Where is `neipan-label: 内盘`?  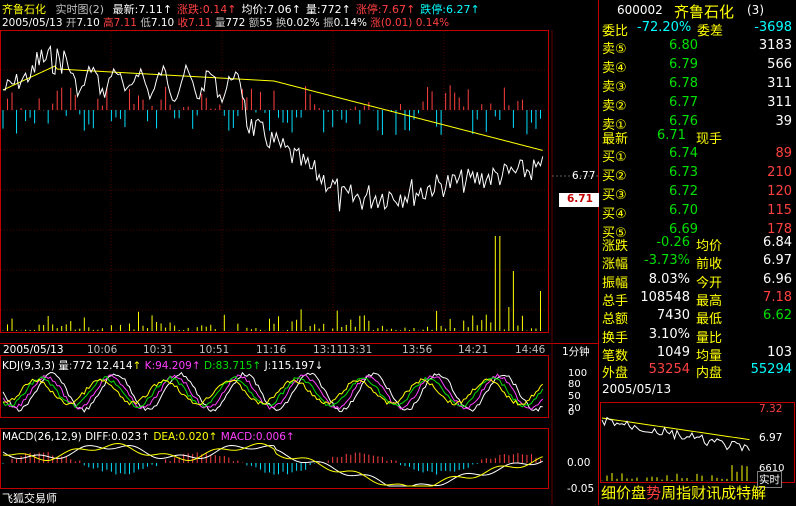
neipan-label: 内盘 is located at coordinates (709, 373).